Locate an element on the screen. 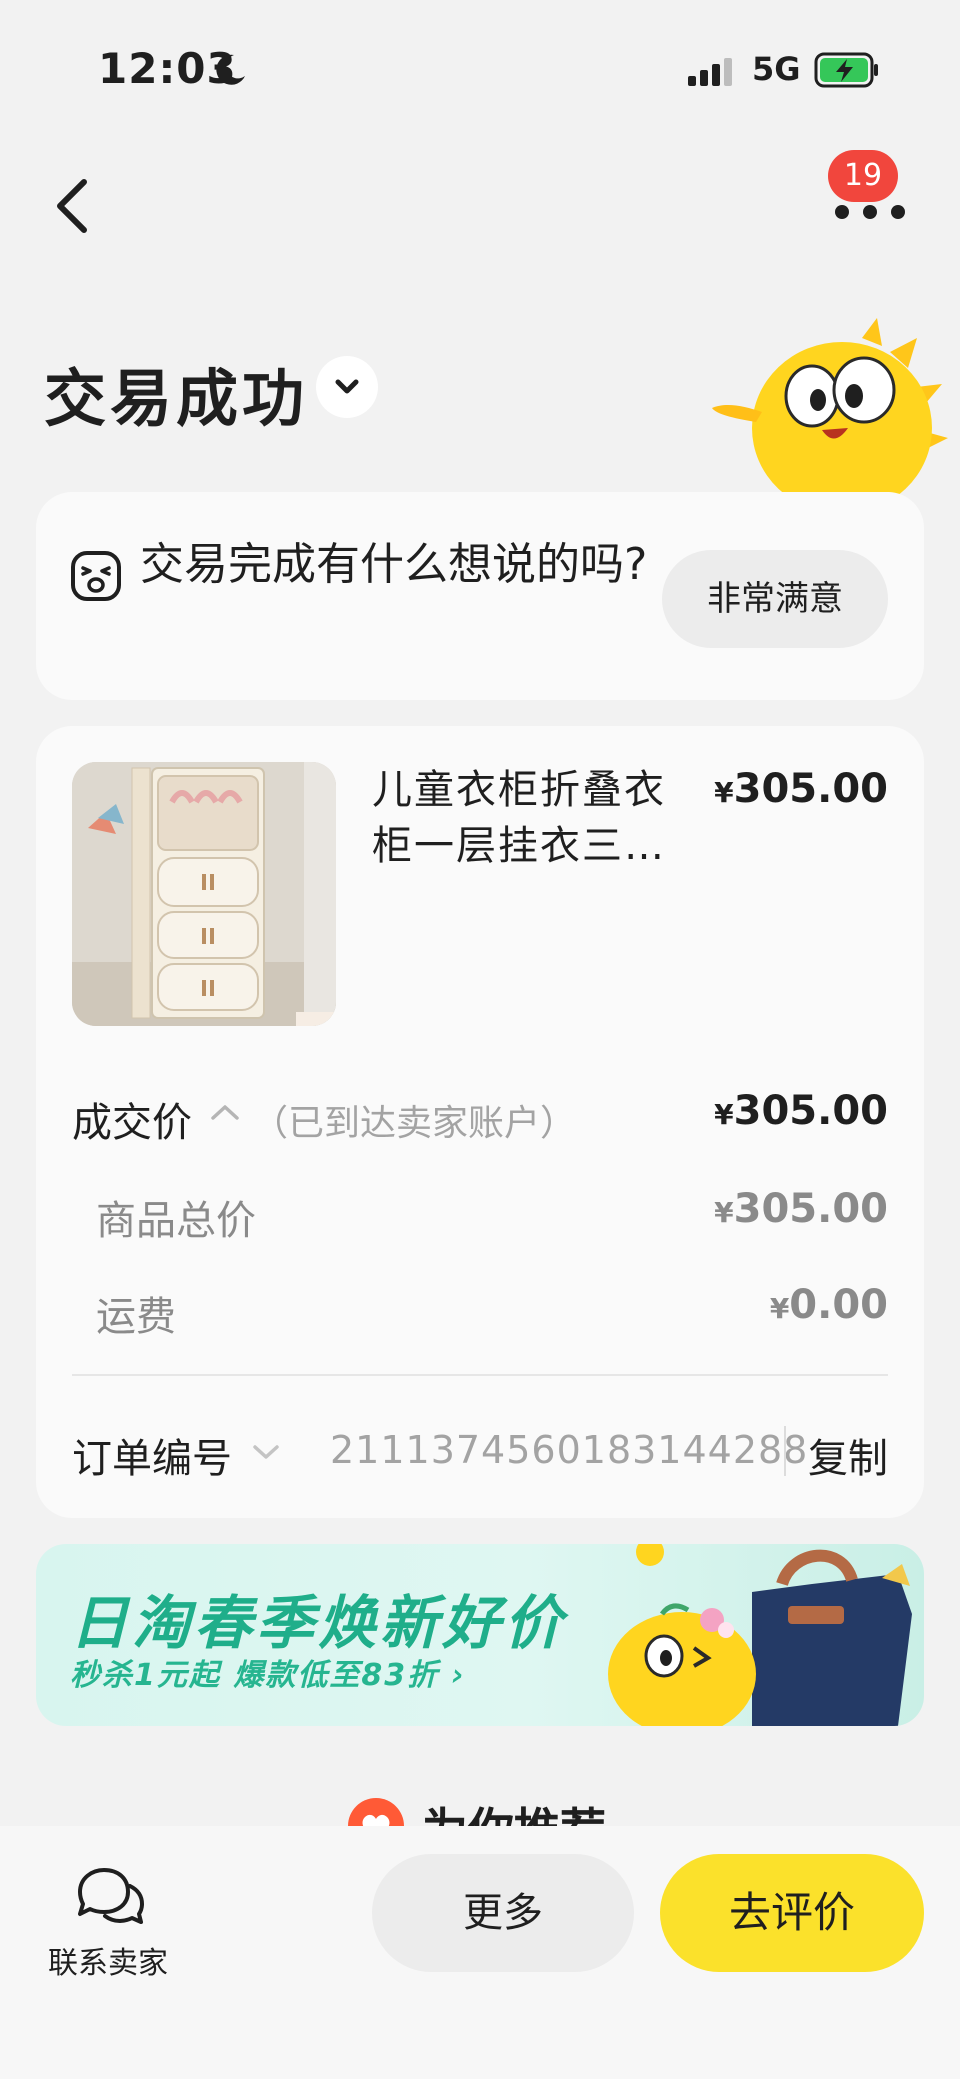 The image size is (960, 2079). product-price: ¥305.00 is located at coordinates (801, 789).